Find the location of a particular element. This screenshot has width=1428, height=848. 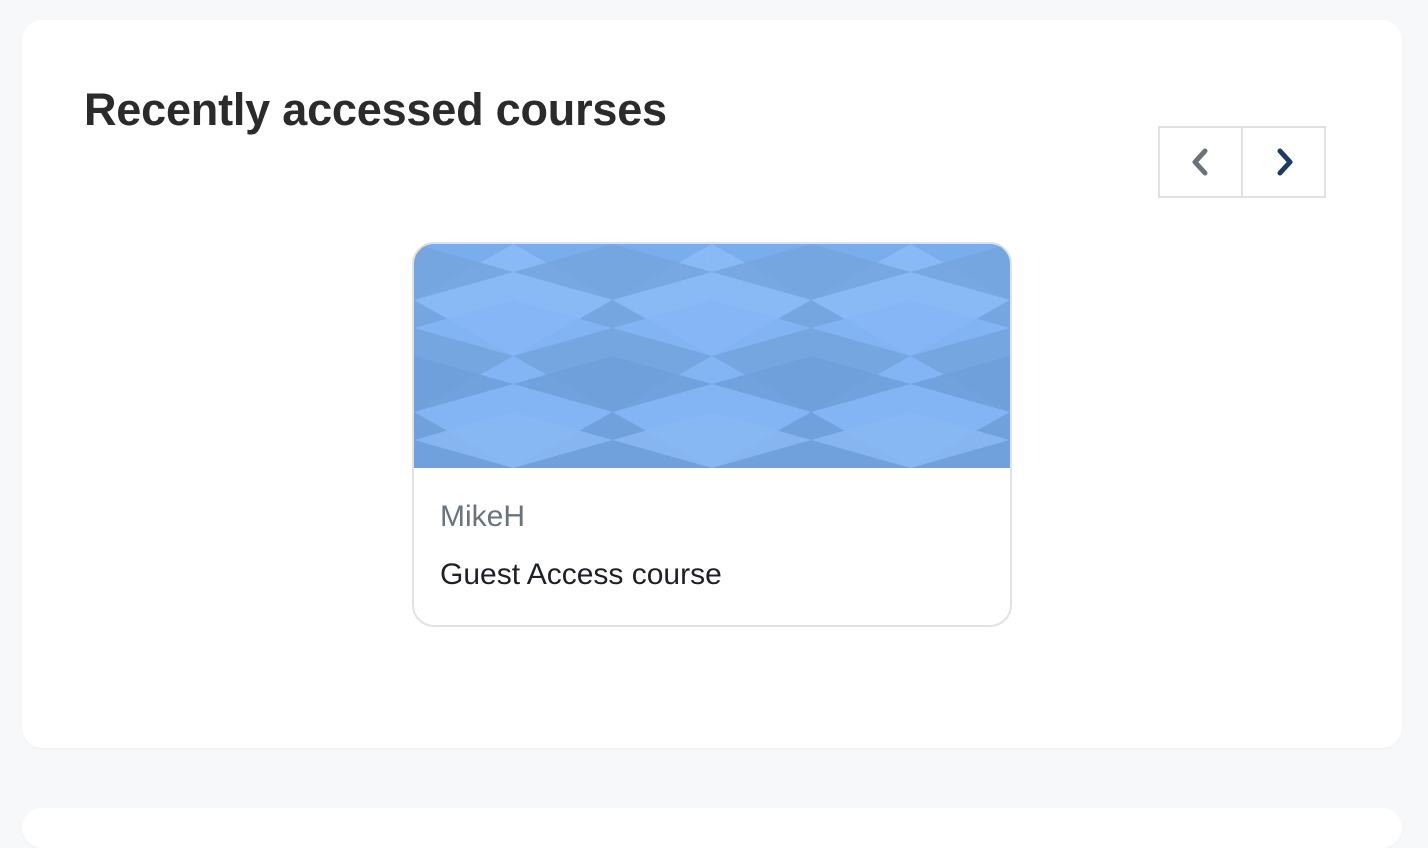

course-category: MikeH is located at coordinates (483, 516).